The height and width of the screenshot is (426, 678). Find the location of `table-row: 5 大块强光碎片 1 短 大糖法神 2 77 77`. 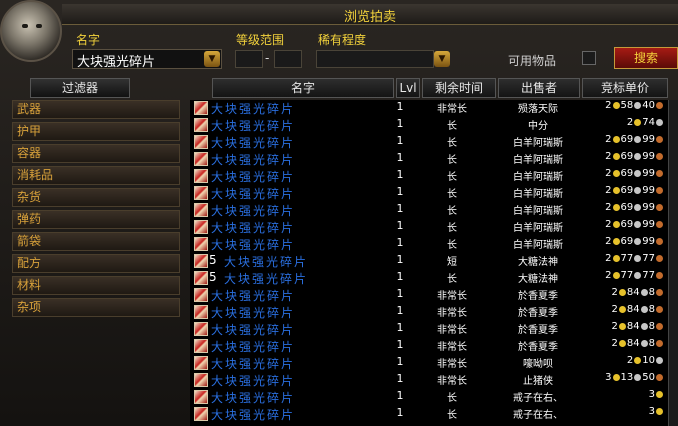

table-row: 5 大块强光碎片 1 短 大糖法神 2 77 77 is located at coordinates (429, 261).